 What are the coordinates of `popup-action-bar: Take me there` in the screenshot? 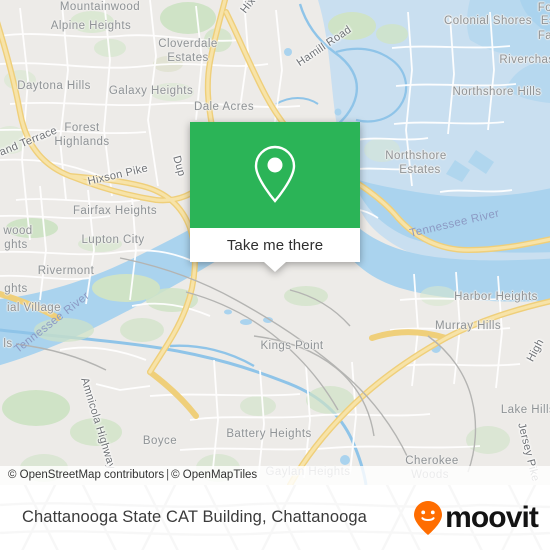 It's located at (275, 245).